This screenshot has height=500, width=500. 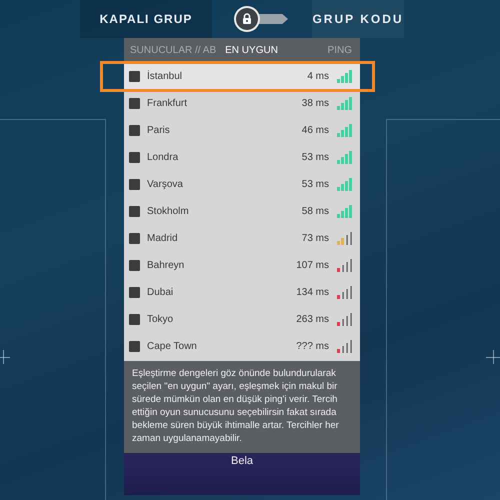 What do you see at coordinates (242, 265) in the screenshot?
I see `server-row: Bahreyn 107 ms` at bounding box center [242, 265].